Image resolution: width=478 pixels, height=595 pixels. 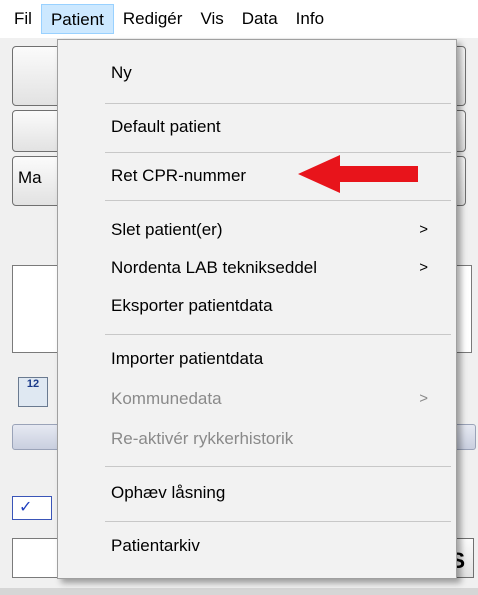 I want to click on menu-bar: Fil Patient Redigér Vis Data Info, so click(x=239, y=19).